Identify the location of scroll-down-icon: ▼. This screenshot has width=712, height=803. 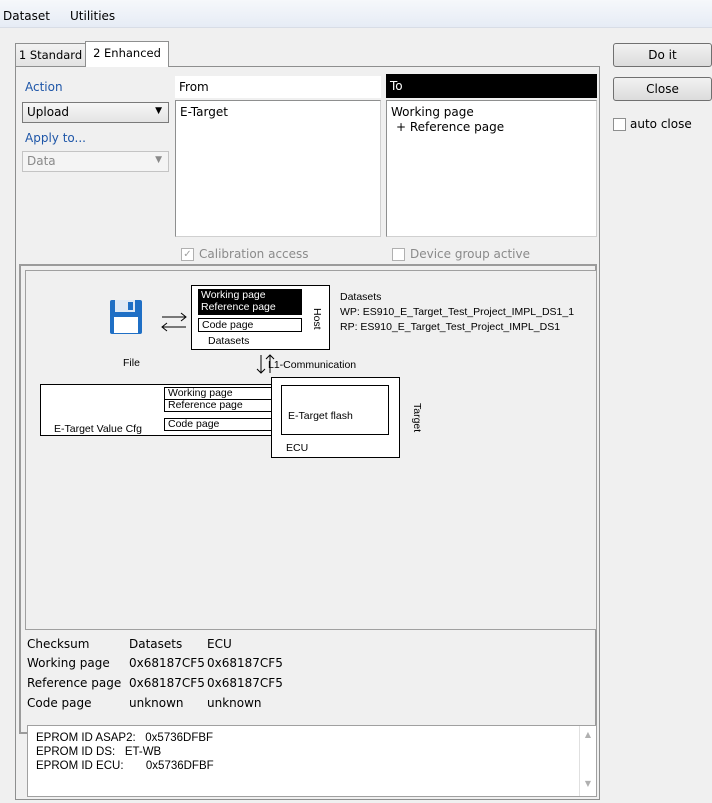
(588, 783).